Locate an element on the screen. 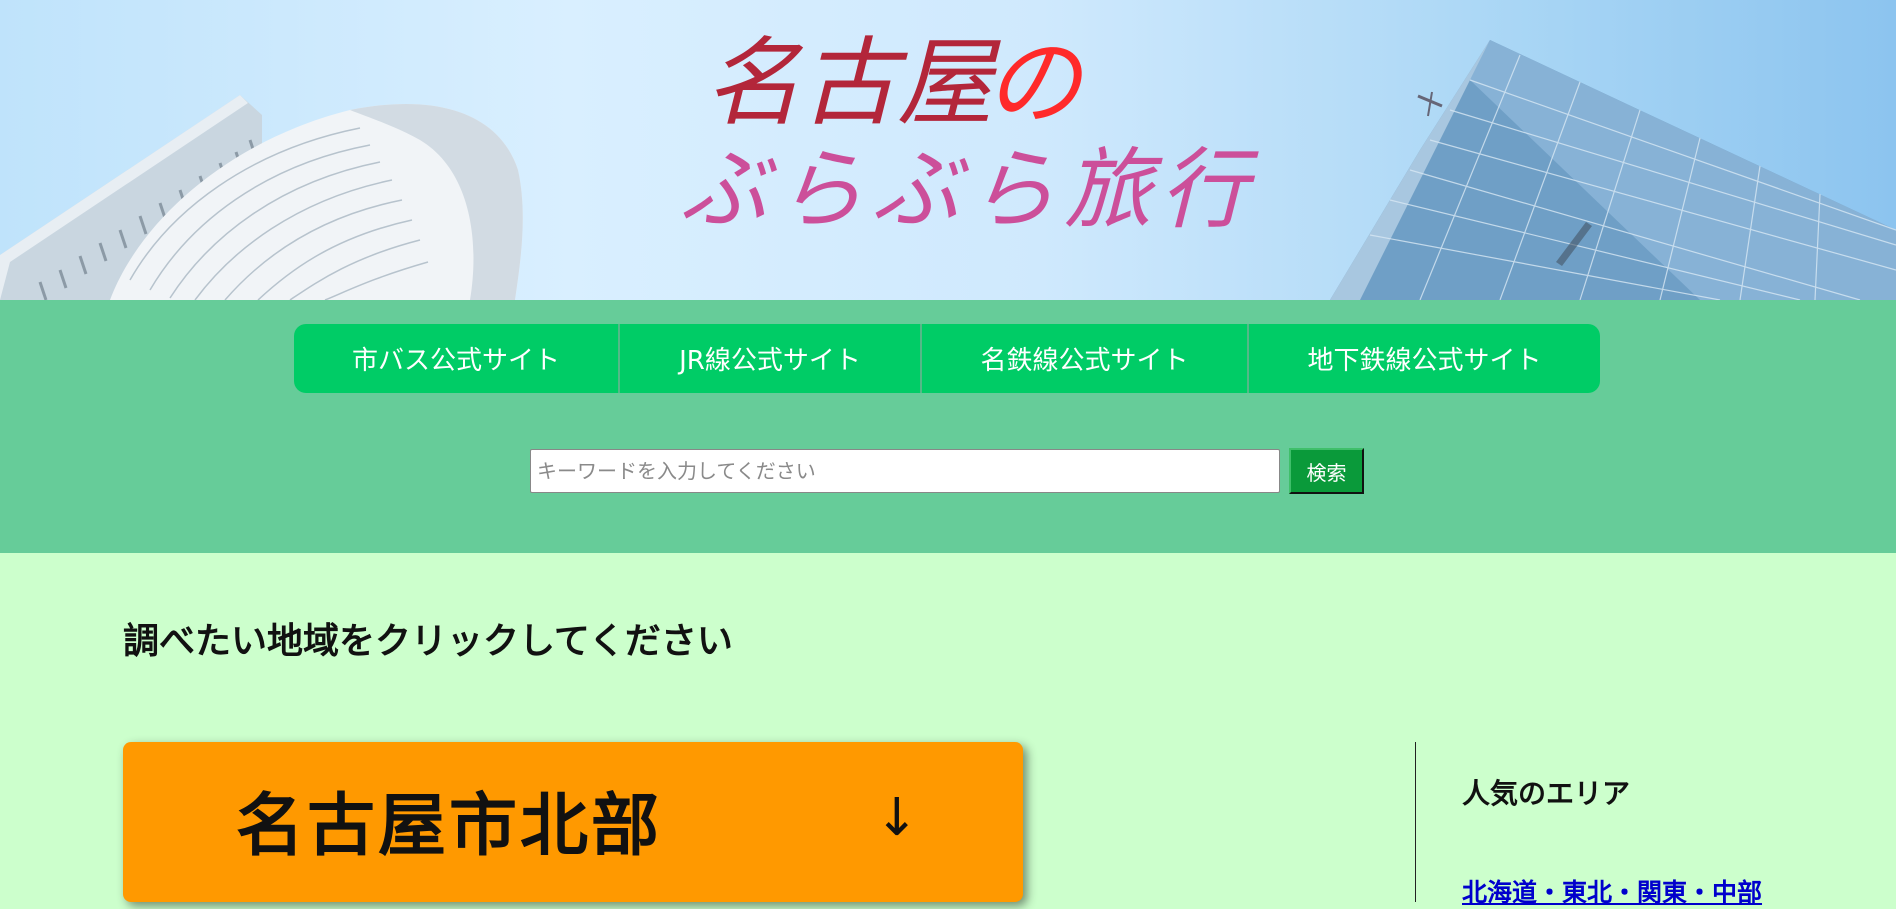 Image resolution: width=1896 pixels, height=909 pixels. site-logo: 名古屋 の ぶらぶら旅行 is located at coordinates (969, 134).